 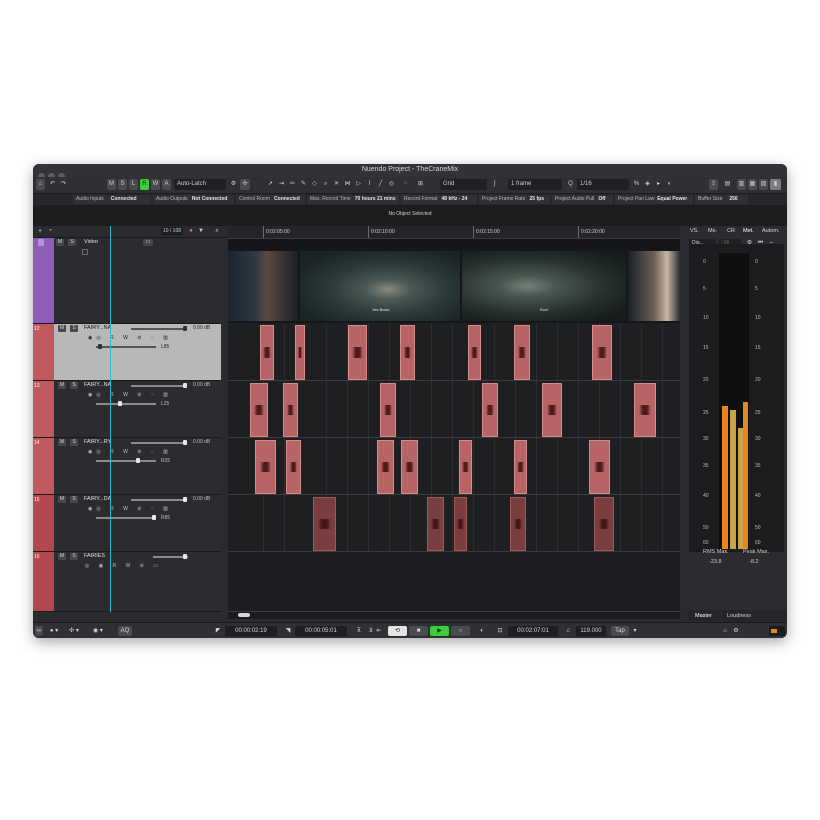 What do you see at coordinates (63, 184) in the screenshot?
I see `redo-icon: ↷` at bounding box center [63, 184].